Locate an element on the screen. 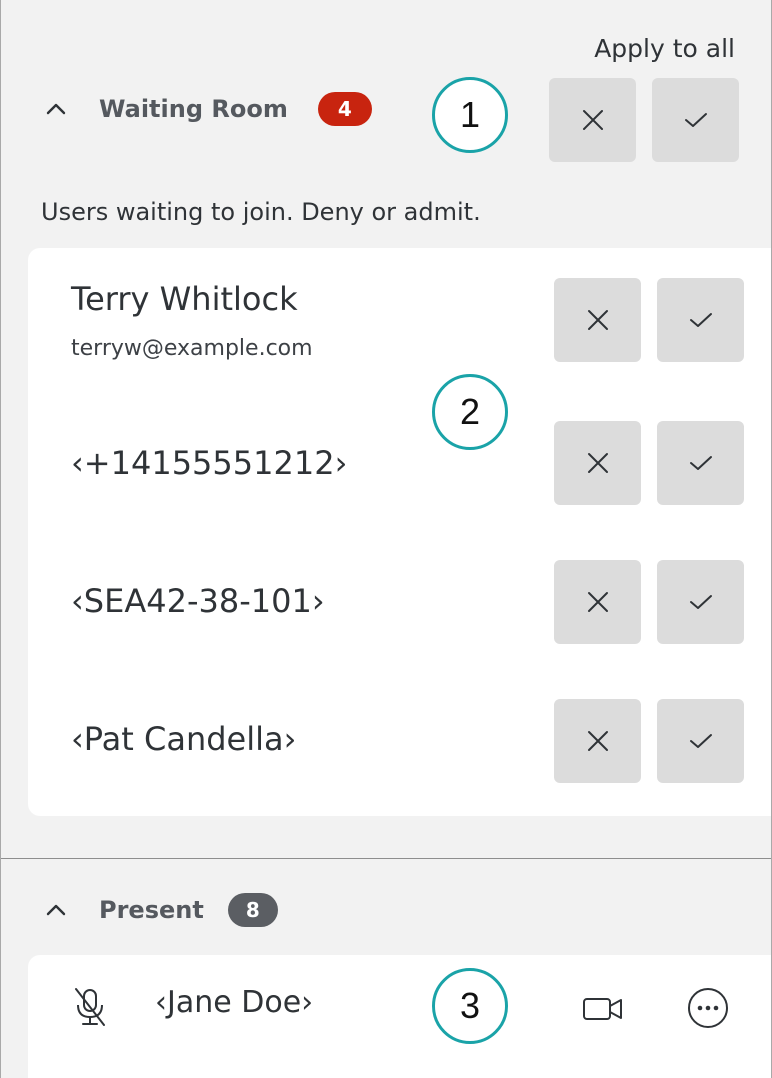 The width and height of the screenshot is (772, 1078). user-name: ‹Pat Candella› is located at coordinates (184, 739).